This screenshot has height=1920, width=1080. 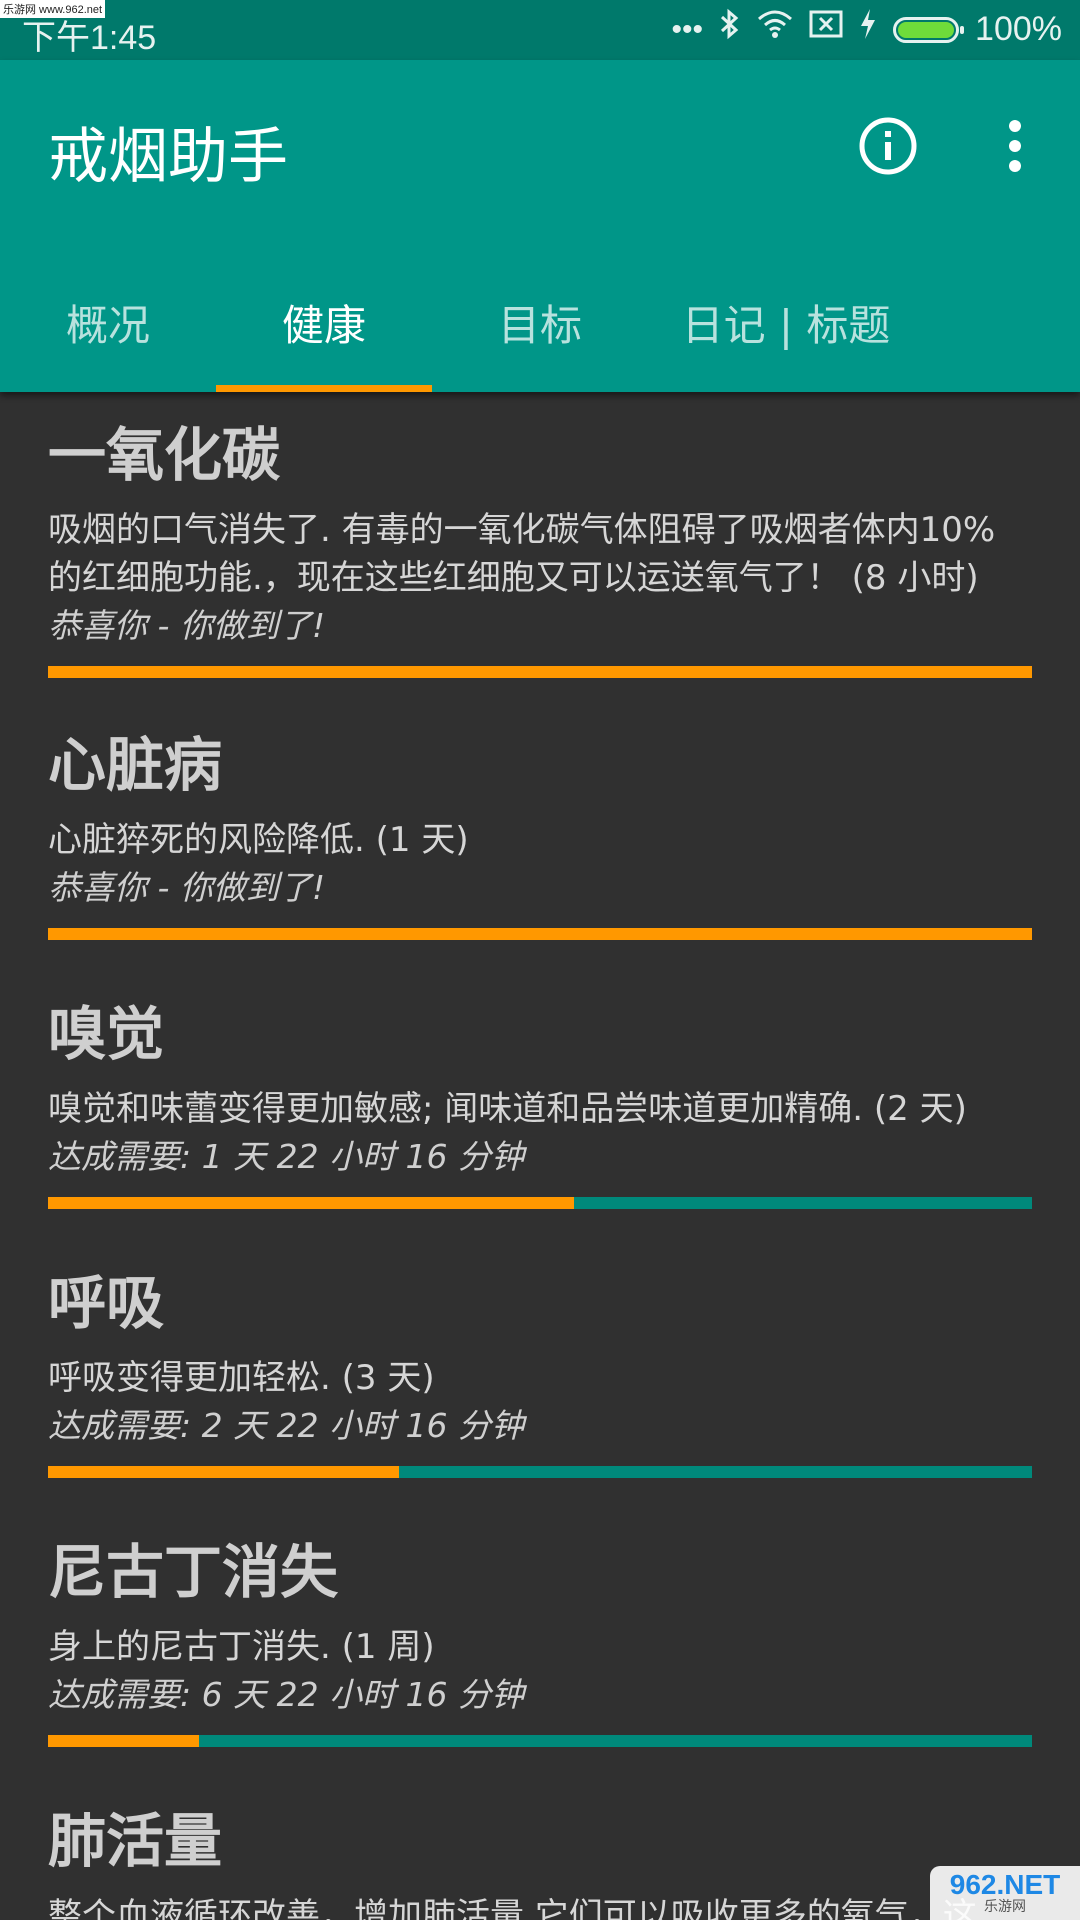 I want to click on tab-overview: 概况, so click(x=108, y=331).